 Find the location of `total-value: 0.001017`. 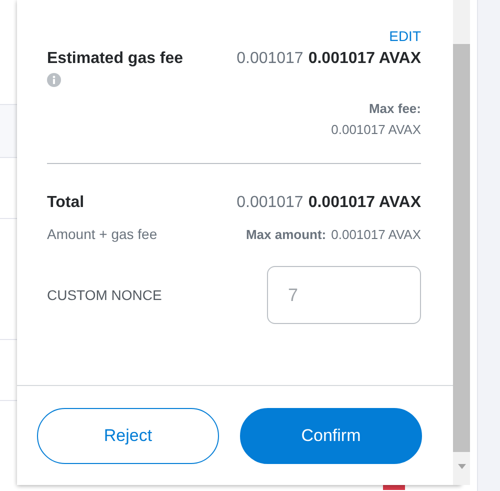

total-value: 0.001017 is located at coordinates (270, 203).